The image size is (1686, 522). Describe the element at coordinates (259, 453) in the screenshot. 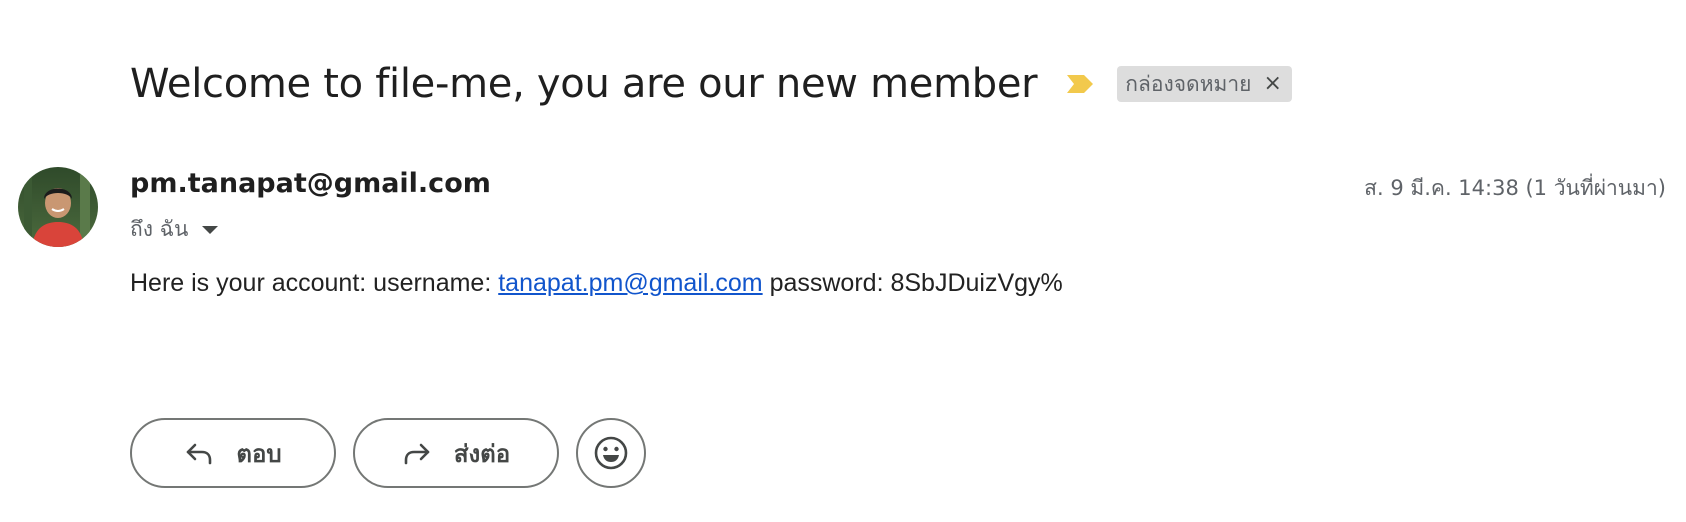

I see `reply-label: ตอบ` at that location.